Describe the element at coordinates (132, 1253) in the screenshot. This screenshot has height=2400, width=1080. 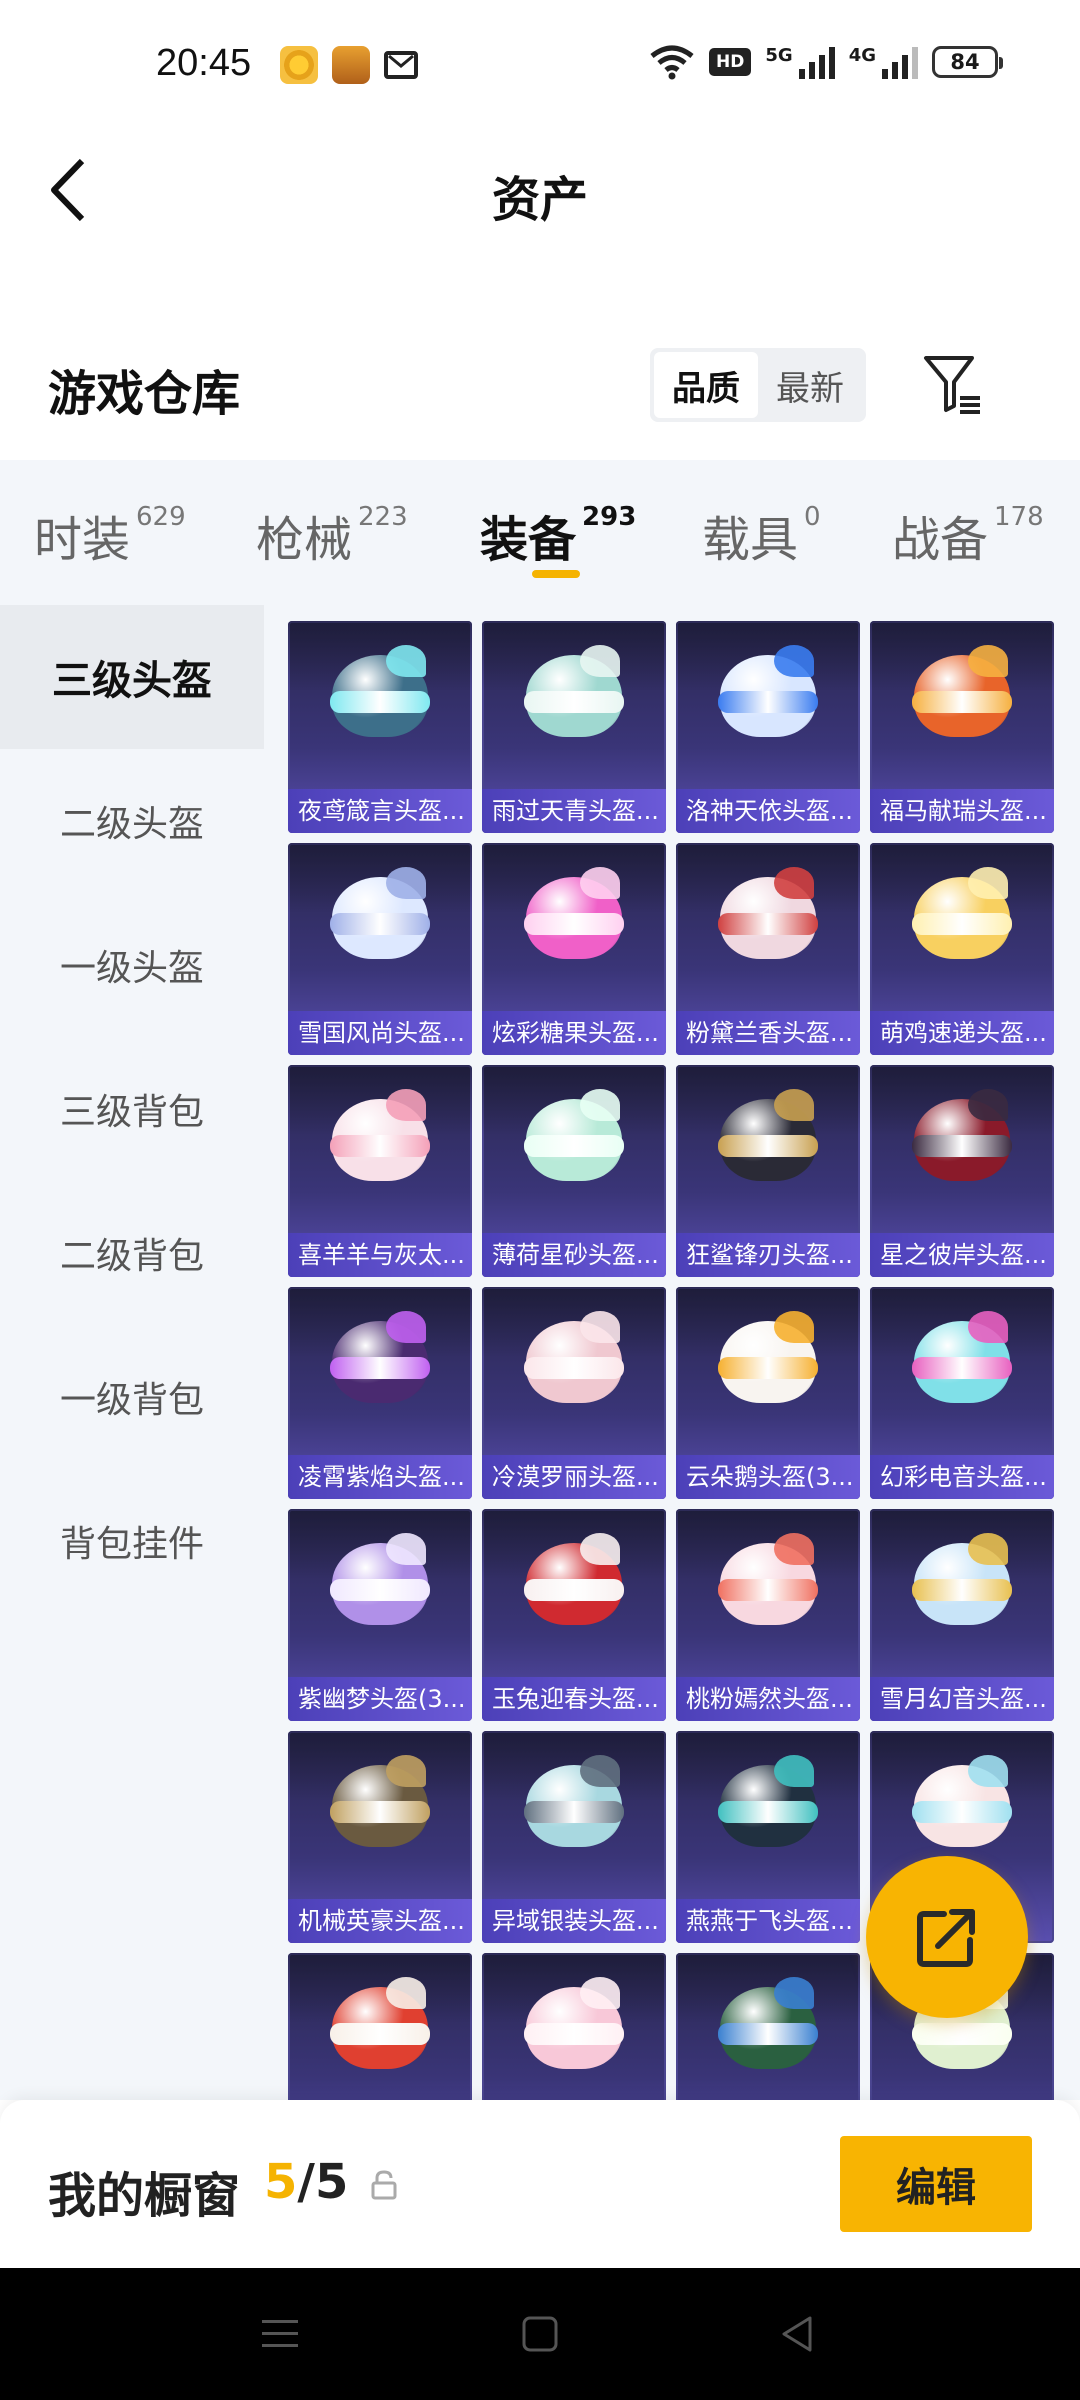
I see `sidebar-item-level2-backpack: 二级背包` at that location.